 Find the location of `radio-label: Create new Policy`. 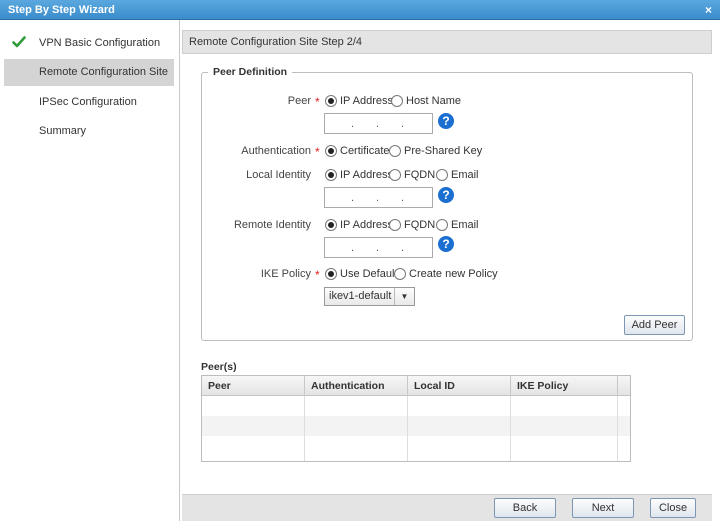

radio-label: Create new Policy is located at coordinates (453, 274).